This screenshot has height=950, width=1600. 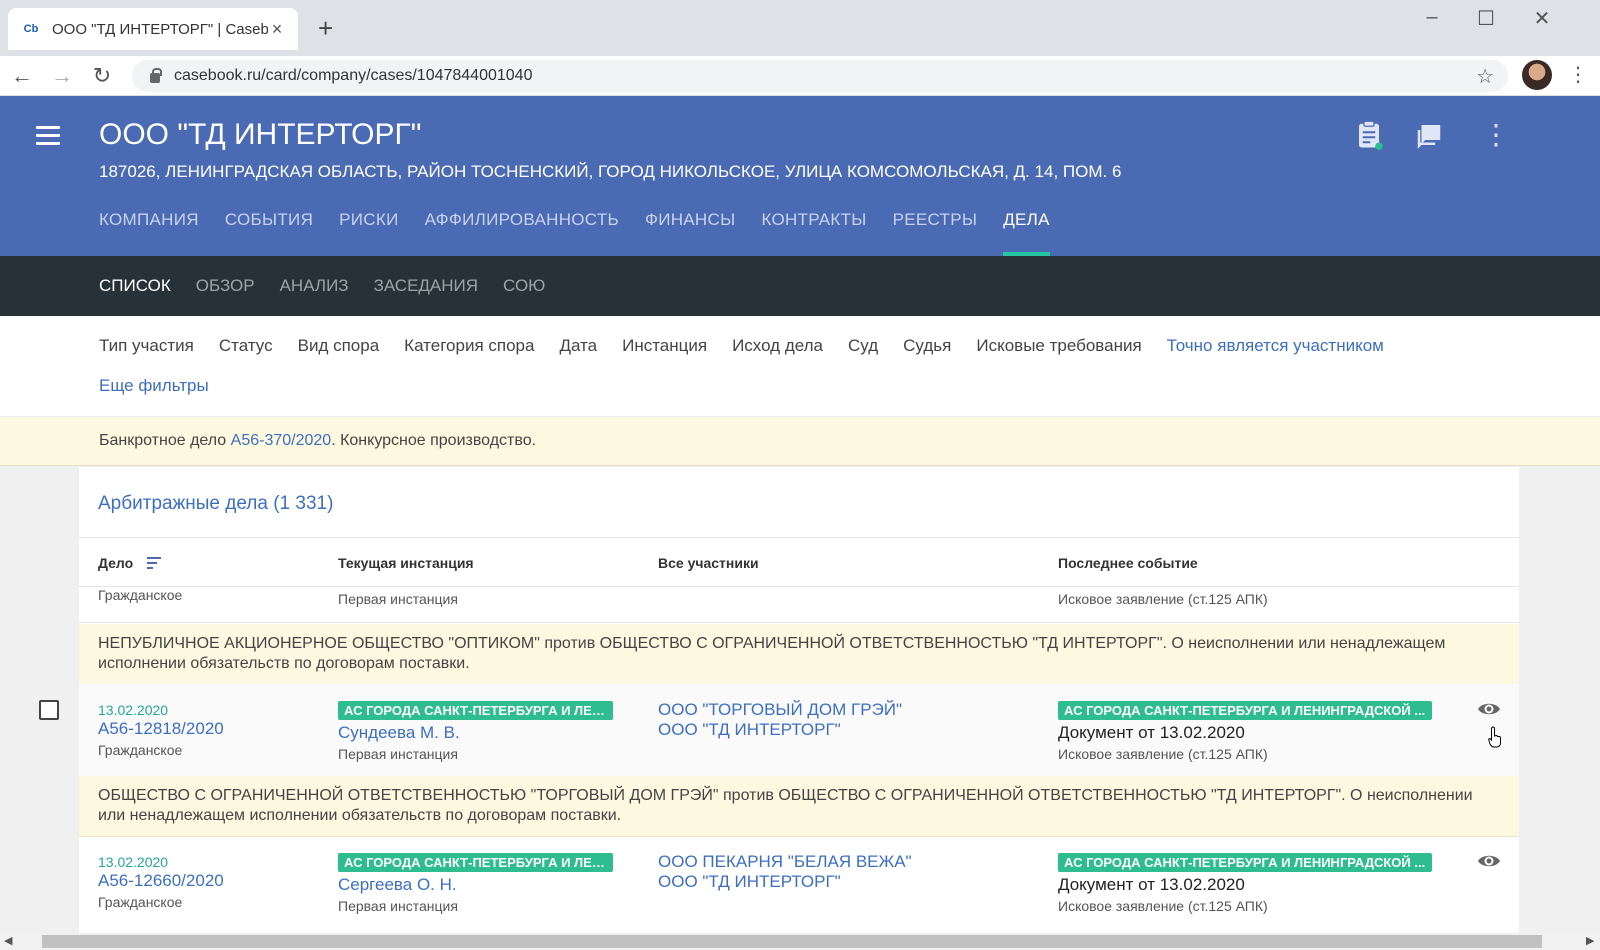 I want to click on tab-finance: ФИНАНСЫ, so click(x=690, y=233).